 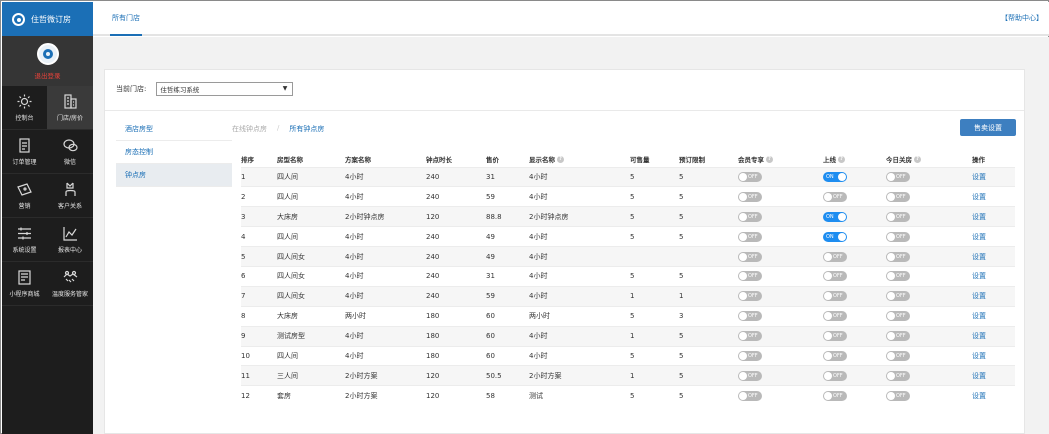 What do you see at coordinates (854, 236) in the screenshot?
I see `toggle-cell: ON` at bounding box center [854, 236].